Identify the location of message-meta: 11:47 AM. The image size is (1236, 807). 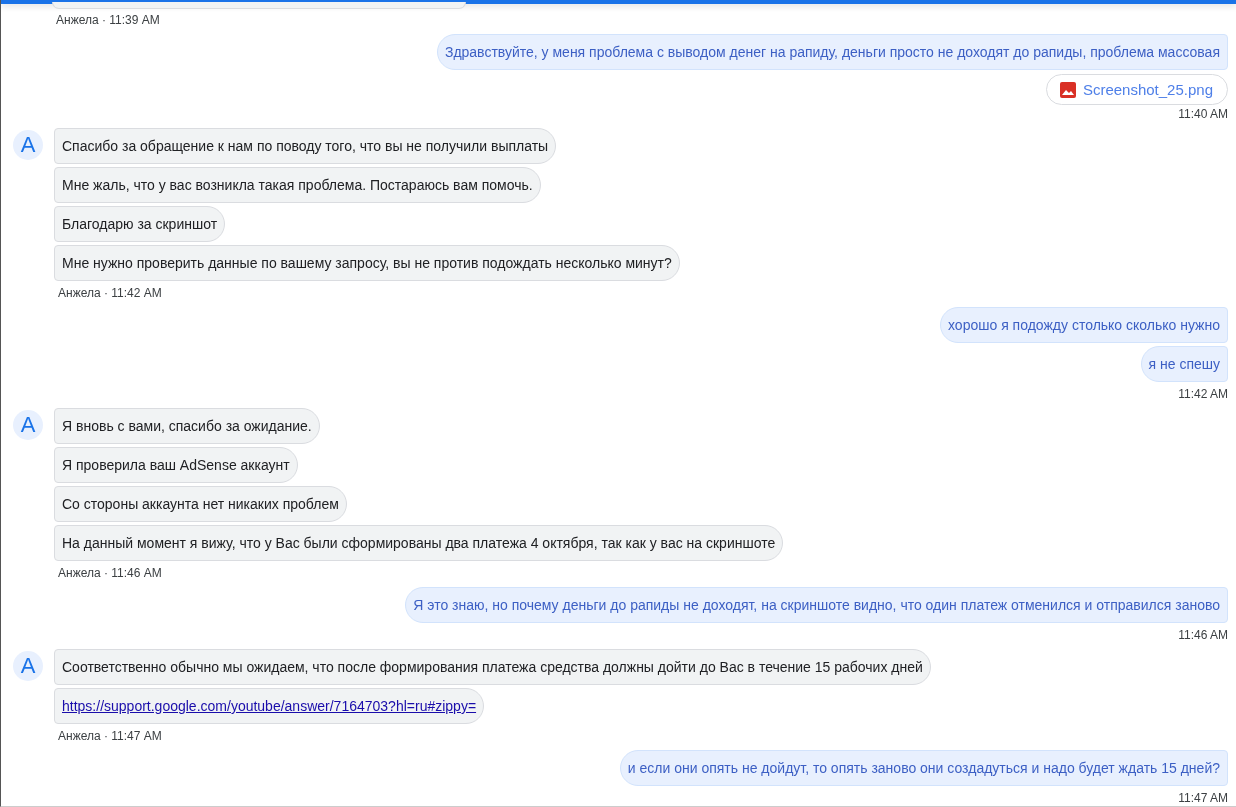
(1203, 798).